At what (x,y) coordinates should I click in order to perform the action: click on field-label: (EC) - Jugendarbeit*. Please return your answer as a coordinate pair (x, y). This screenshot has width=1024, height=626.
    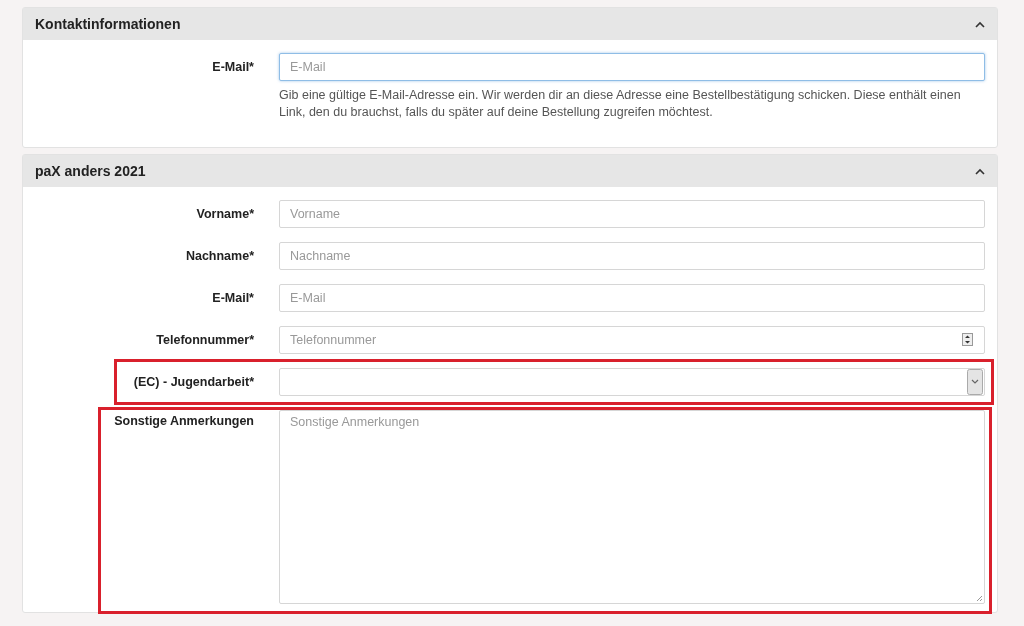
    Looking at the image, I should click on (193, 381).